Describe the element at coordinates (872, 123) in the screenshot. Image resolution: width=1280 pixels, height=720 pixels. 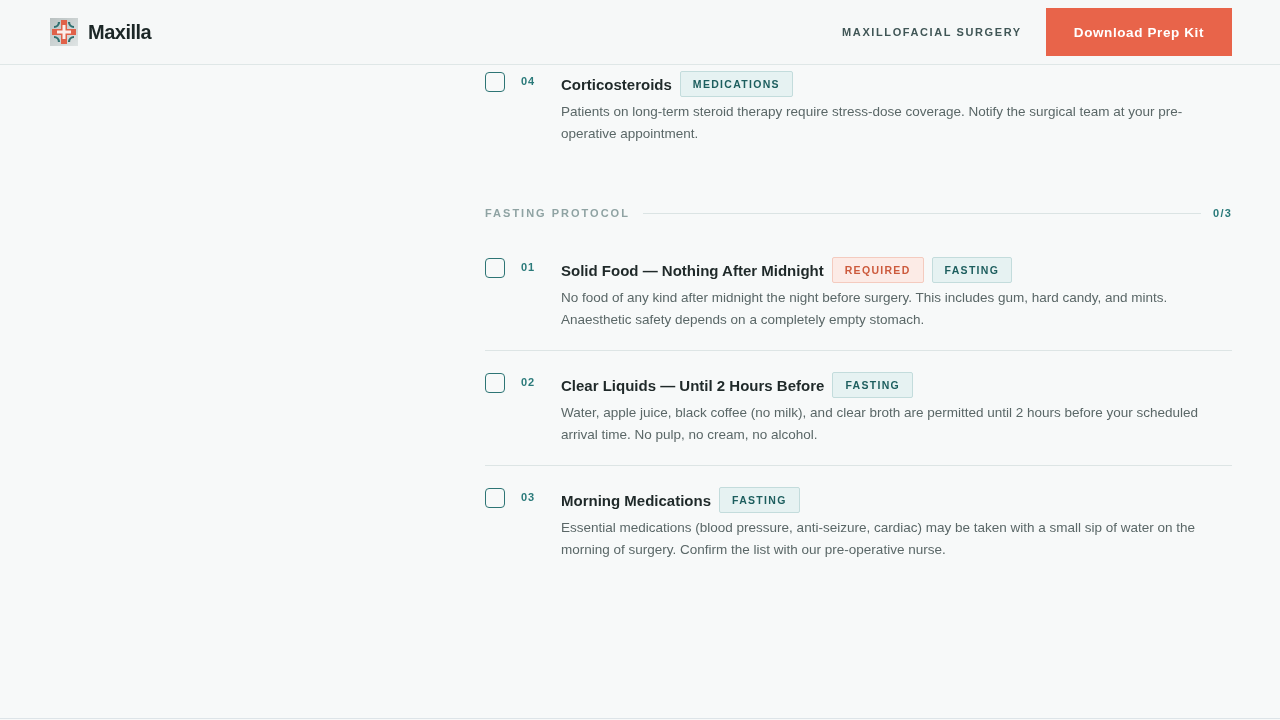
I see `item-description: Patients on long-term steroid therapy require stress-dose coverage. Notify the surgical team at your pre-operative appointment.` at that location.